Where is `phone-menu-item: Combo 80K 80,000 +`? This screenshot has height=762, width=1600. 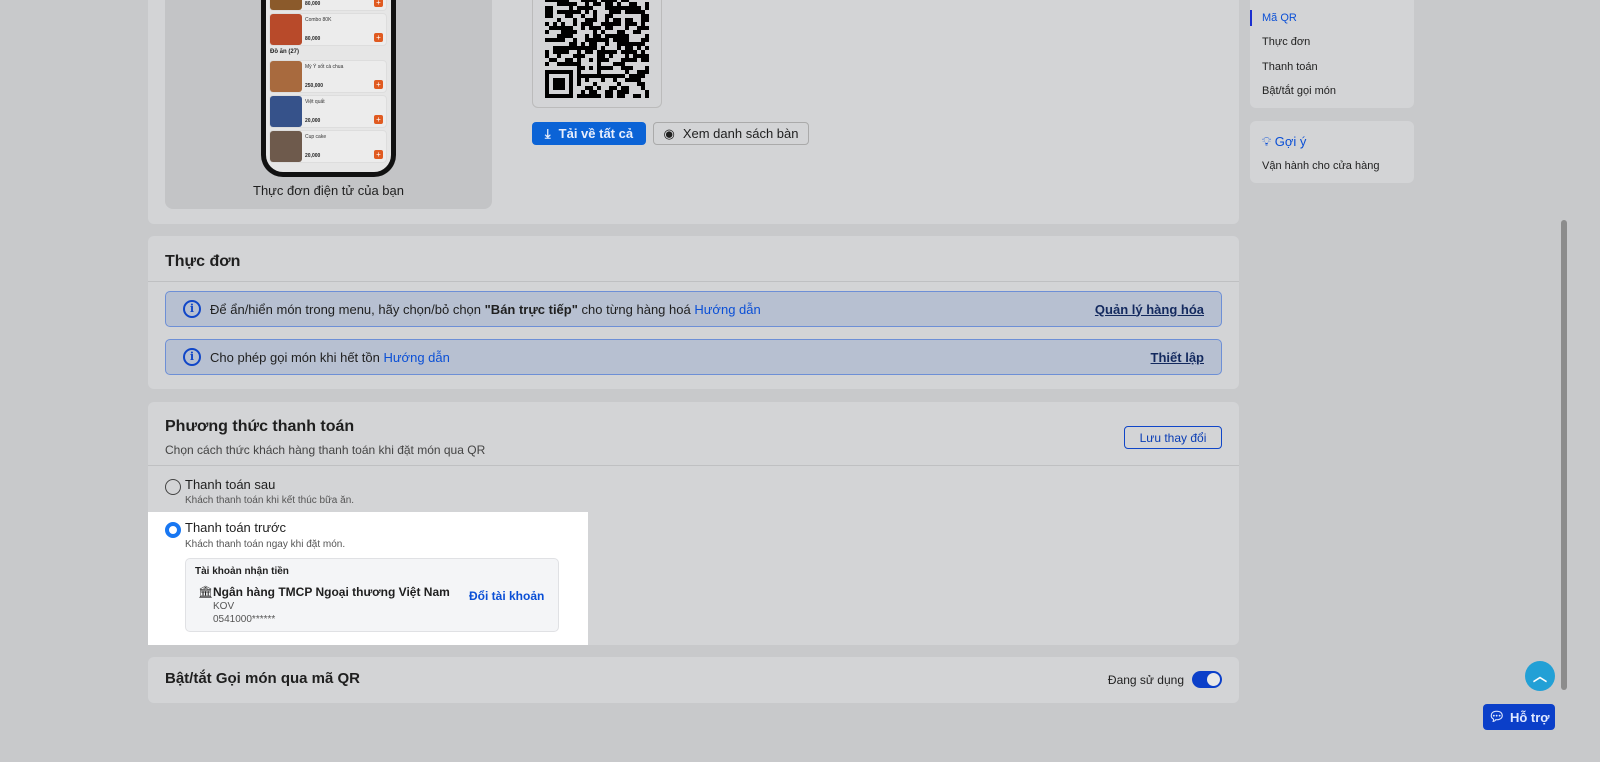
phone-menu-item: Combo 80K 80,000 + is located at coordinates (328, 29).